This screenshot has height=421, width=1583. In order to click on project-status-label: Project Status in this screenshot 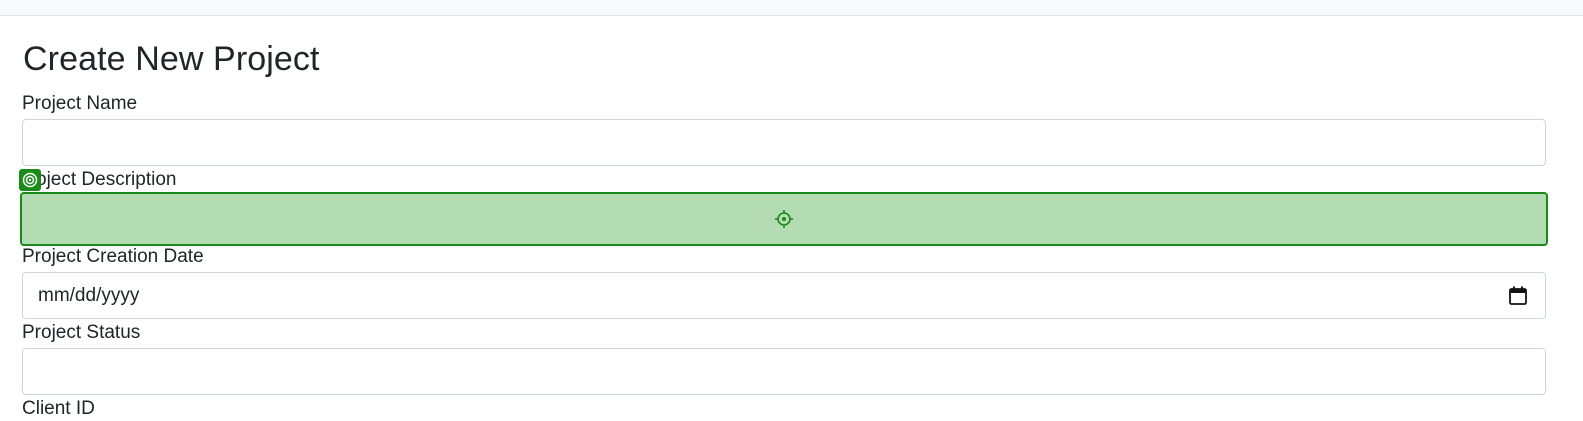, I will do `click(81, 332)`.